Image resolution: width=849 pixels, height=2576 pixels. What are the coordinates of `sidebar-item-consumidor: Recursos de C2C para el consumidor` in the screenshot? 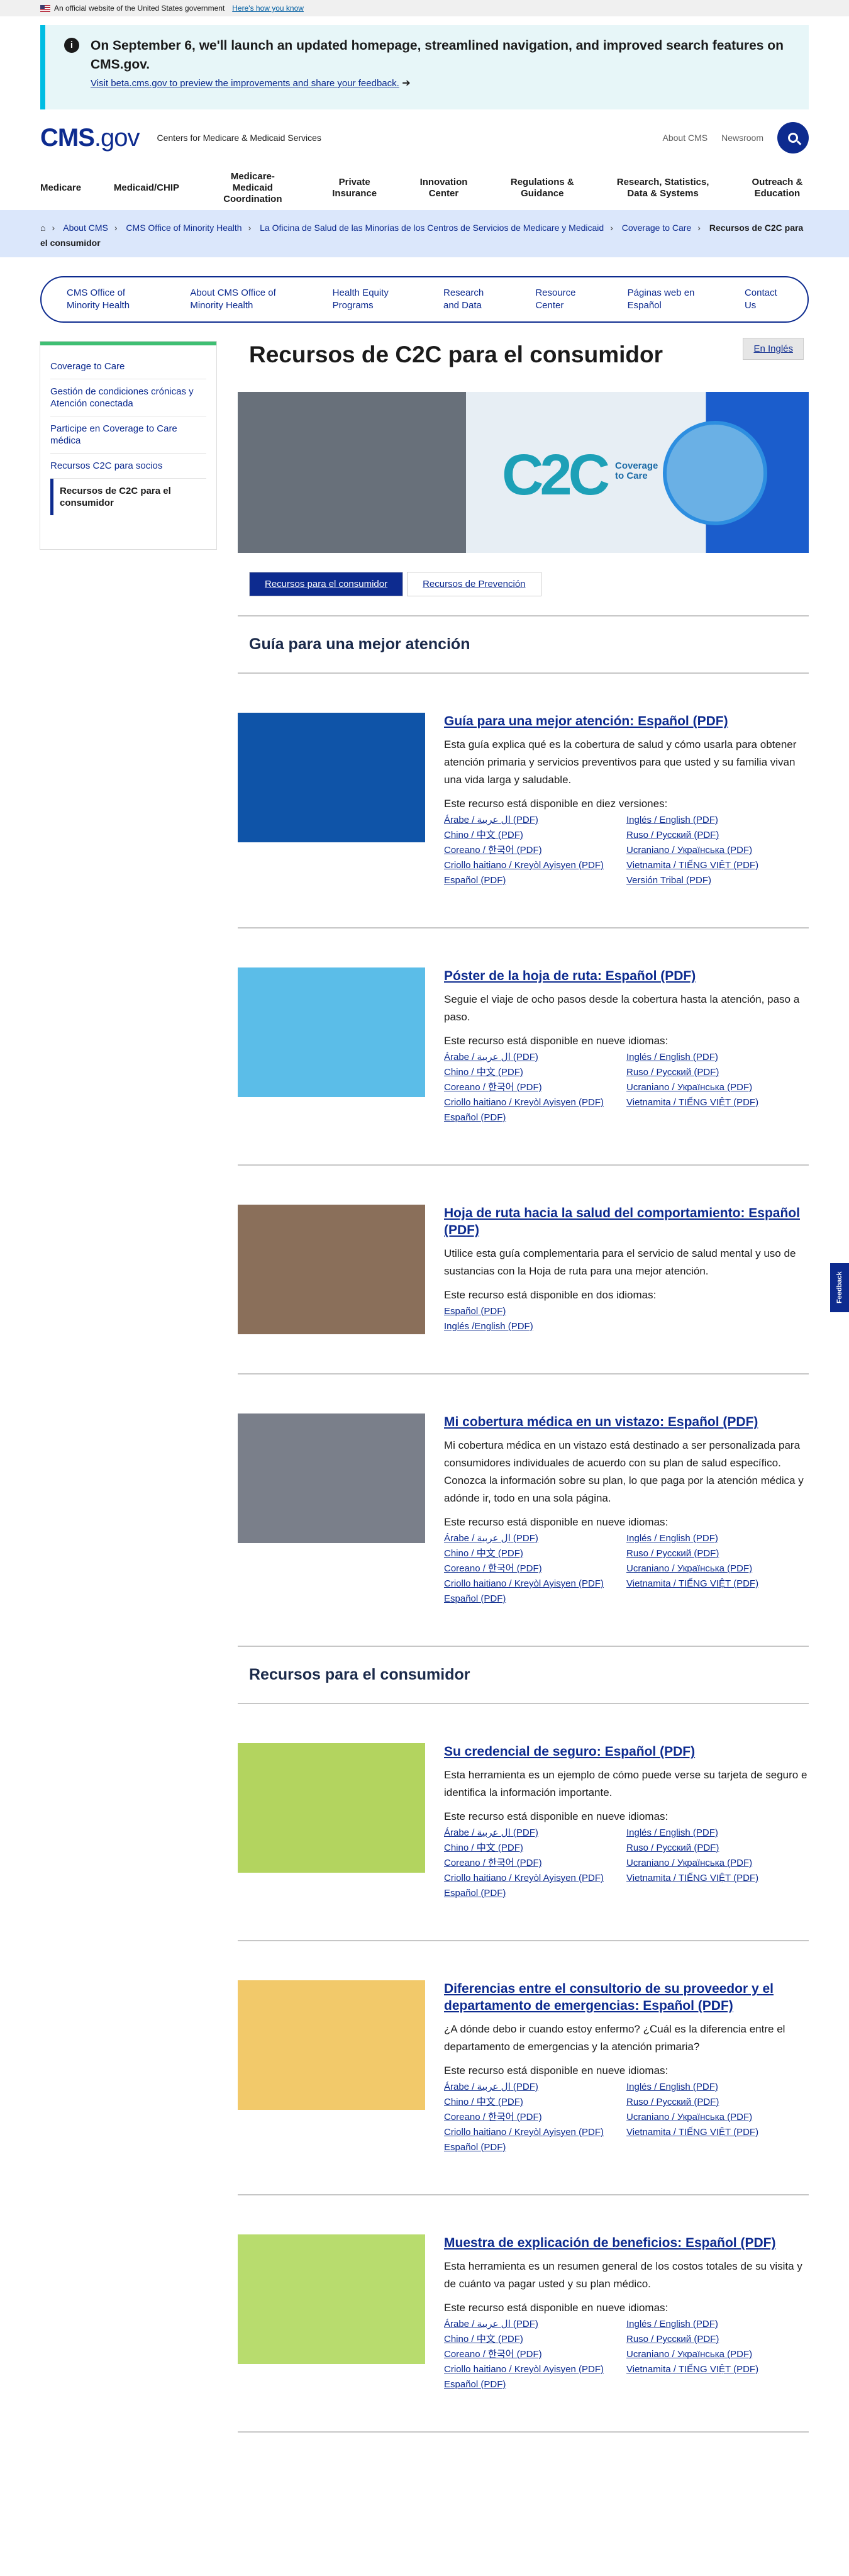 It's located at (128, 497).